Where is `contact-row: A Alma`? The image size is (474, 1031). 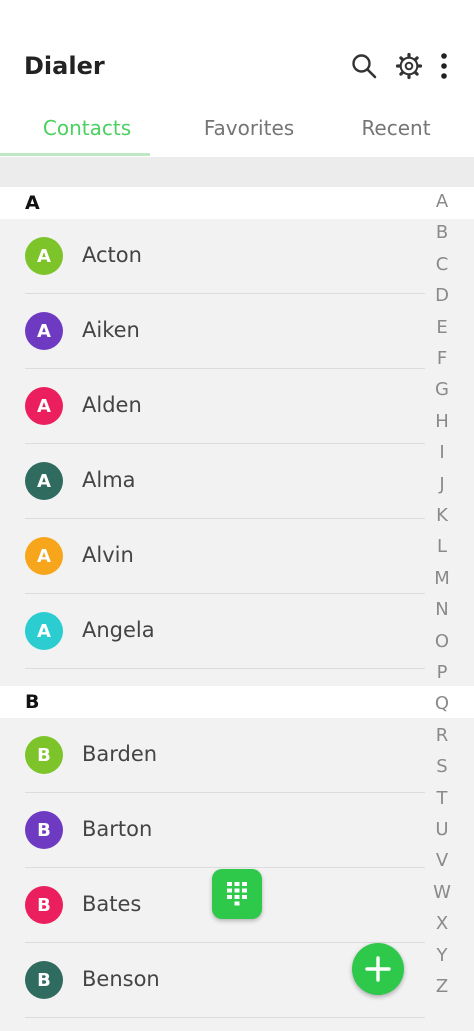
contact-row: A Alma is located at coordinates (212, 481).